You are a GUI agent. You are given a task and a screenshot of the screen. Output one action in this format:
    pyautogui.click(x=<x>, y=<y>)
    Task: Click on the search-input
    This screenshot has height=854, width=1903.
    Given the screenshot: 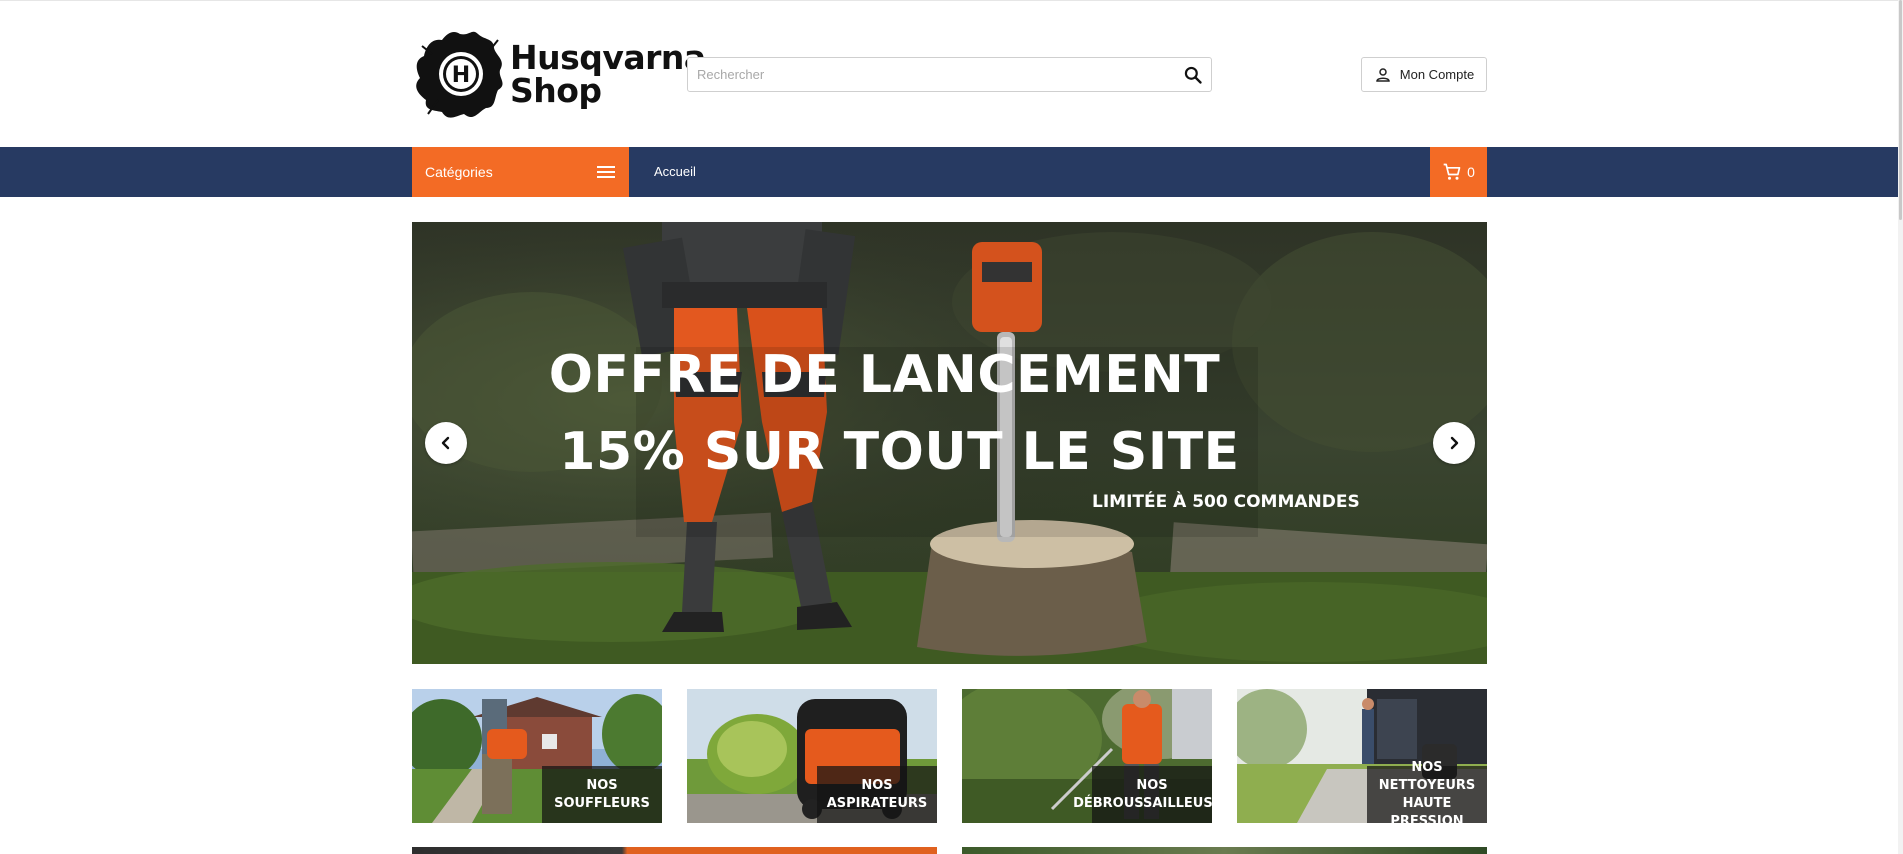 What is the action you would take?
    pyautogui.click(x=923, y=74)
    